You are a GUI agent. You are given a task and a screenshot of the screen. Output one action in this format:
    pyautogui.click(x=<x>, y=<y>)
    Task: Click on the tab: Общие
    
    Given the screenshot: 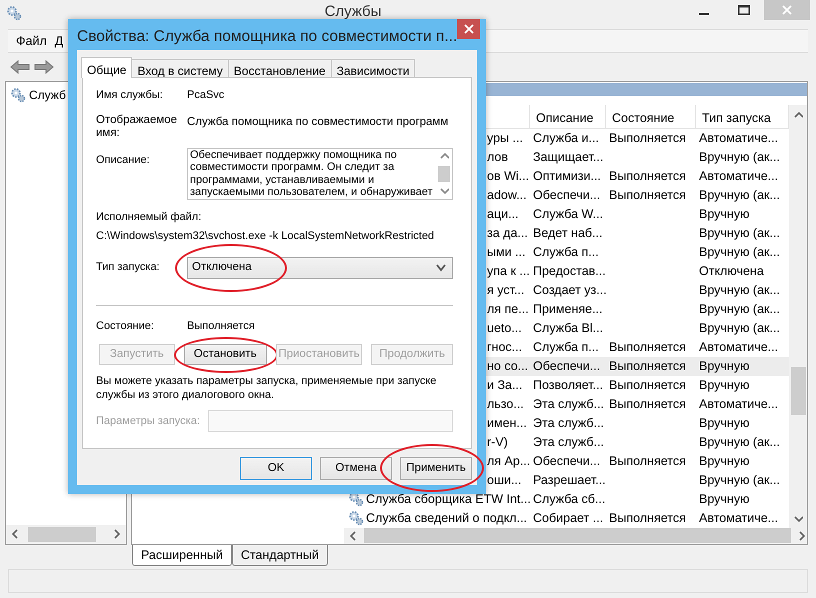 What is the action you would take?
    pyautogui.click(x=106, y=67)
    